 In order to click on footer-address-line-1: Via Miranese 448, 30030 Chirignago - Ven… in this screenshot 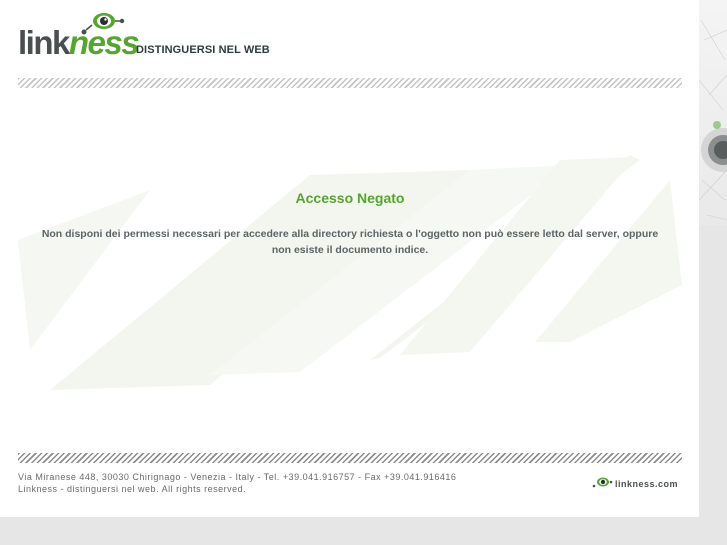, I will do `click(237, 477)`.